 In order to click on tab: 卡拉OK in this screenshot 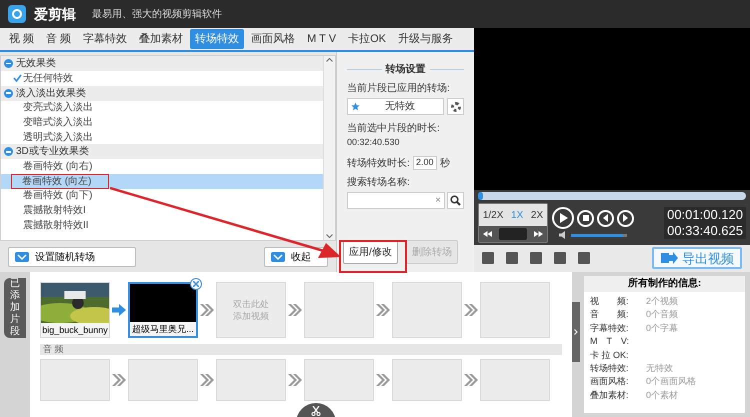, I will do `click(367, 39)`.